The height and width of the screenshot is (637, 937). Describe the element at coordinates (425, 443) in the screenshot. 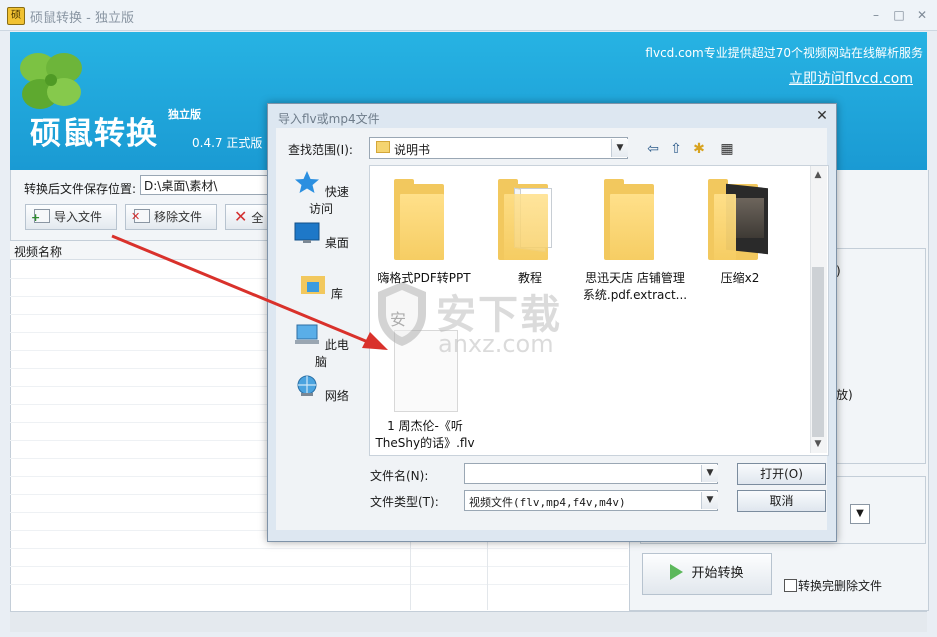

I see `file-item-name: TheShy的话》.flv` at that location.